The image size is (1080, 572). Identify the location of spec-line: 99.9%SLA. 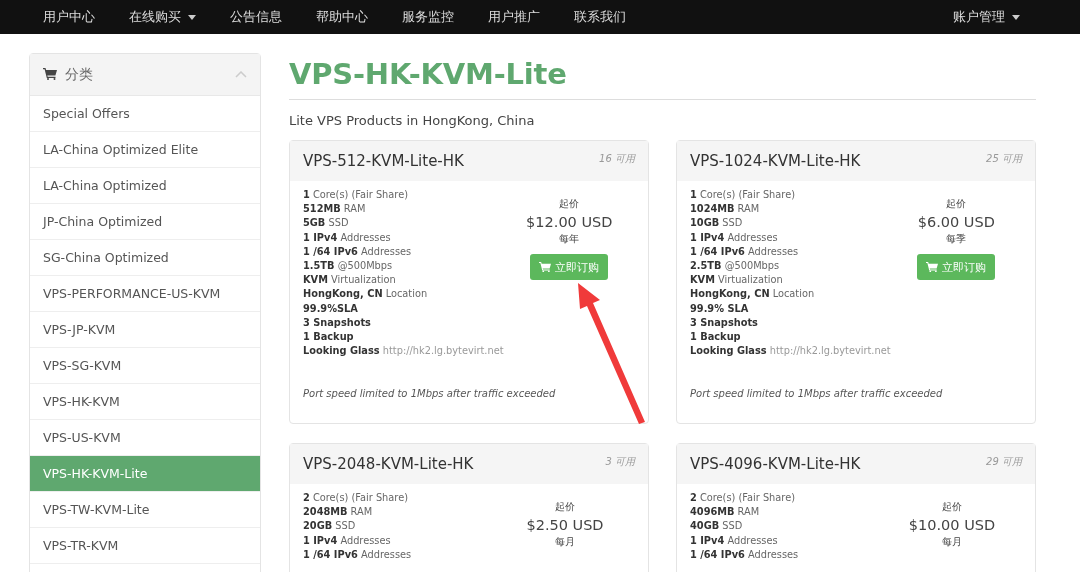
(331, 308).